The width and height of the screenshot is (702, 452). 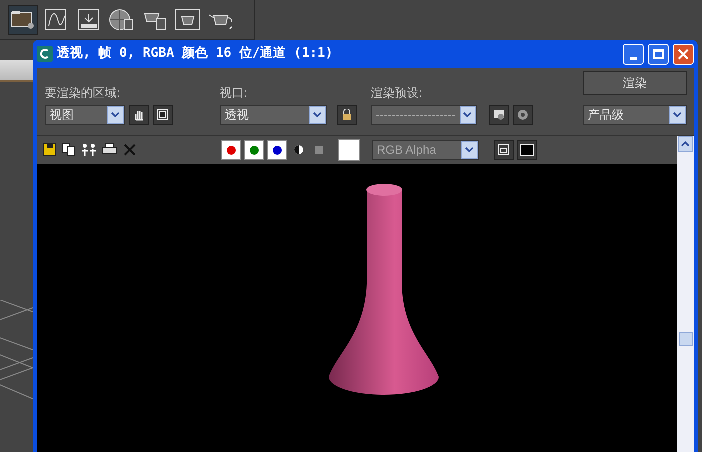 What do you see at coordinates (658, 54) in the screenshot?
I see `maximize-button` at bounding box center [658, 54].